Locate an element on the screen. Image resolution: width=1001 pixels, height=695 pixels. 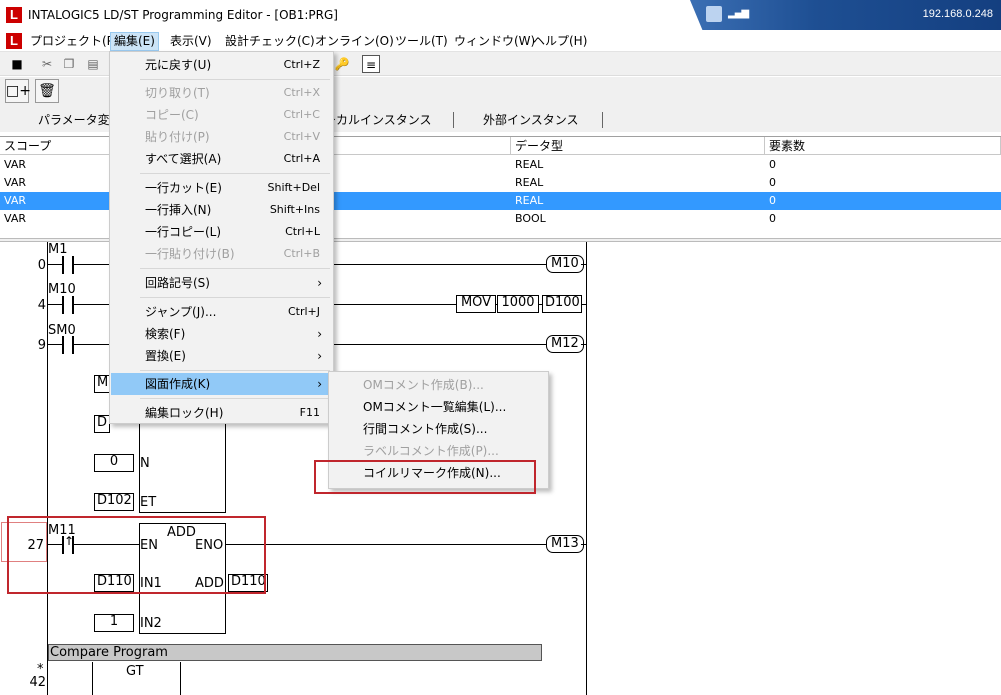
menu-item-cut: 切り取り(T) Ctrl+X is located at coordinates (221, 93).